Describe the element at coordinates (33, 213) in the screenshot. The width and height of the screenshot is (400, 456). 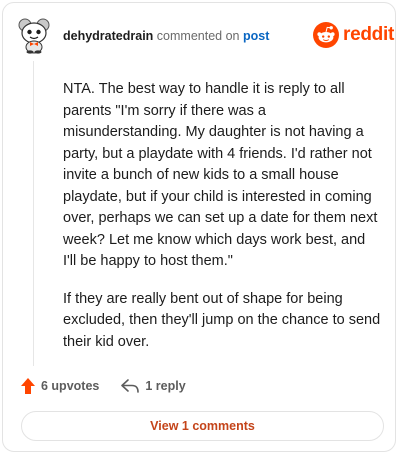
I see `thread-line` at that location.